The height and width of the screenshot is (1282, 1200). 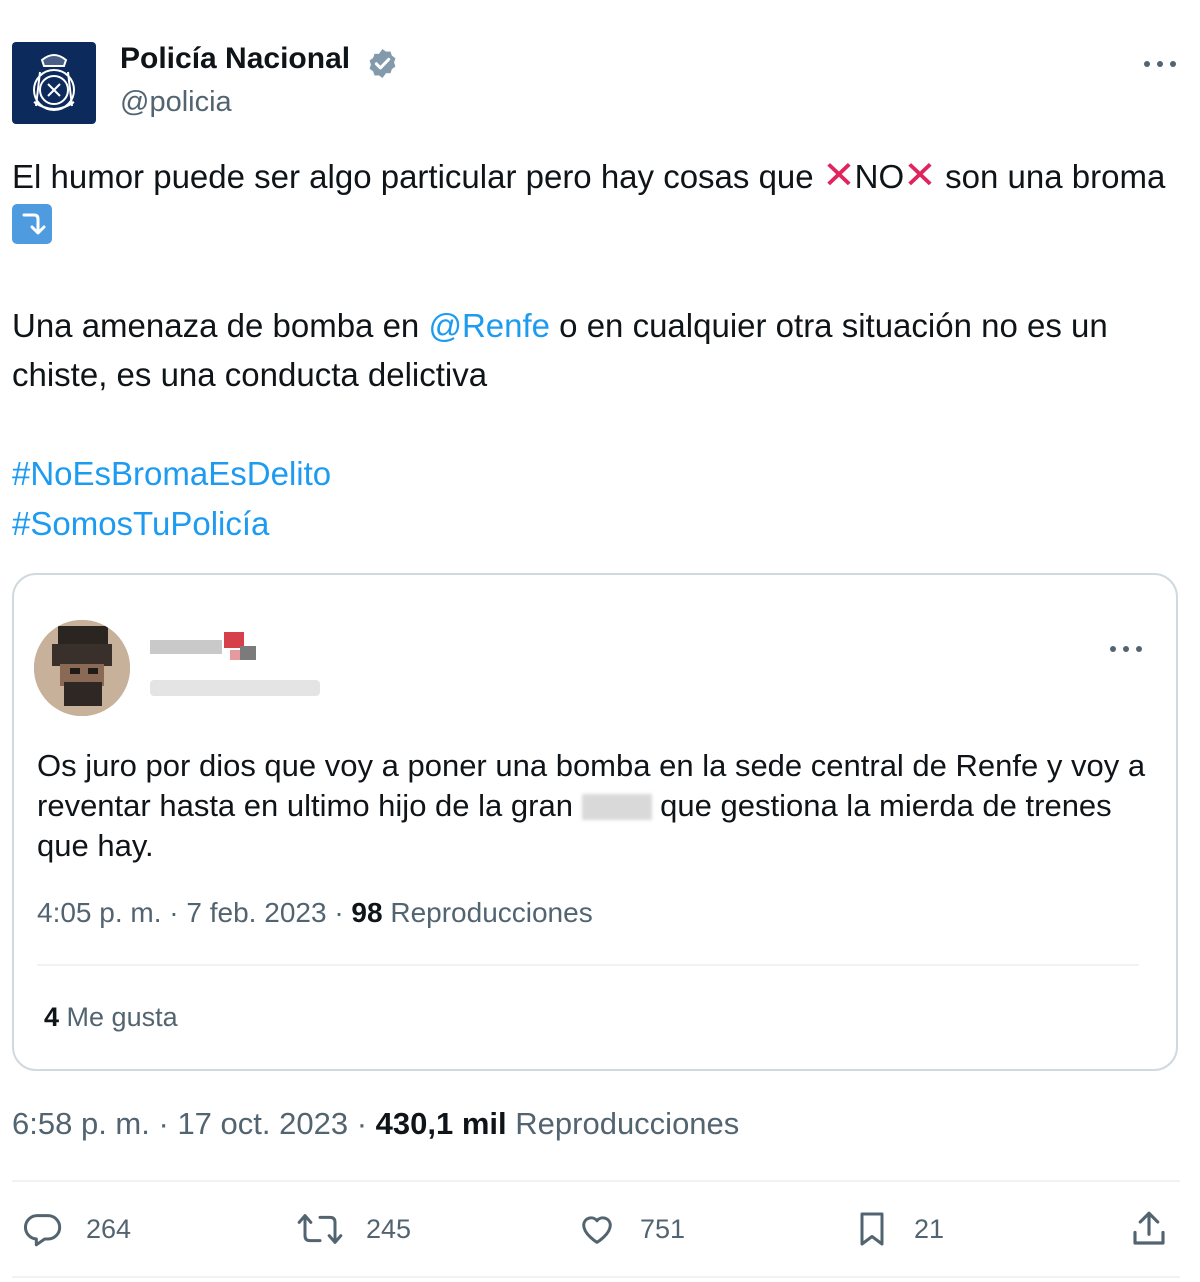 What do you see at coordinates (898, 1229) in the screenshot?
I see `bookmark-button: 21` at bounding box center [898, 1229].